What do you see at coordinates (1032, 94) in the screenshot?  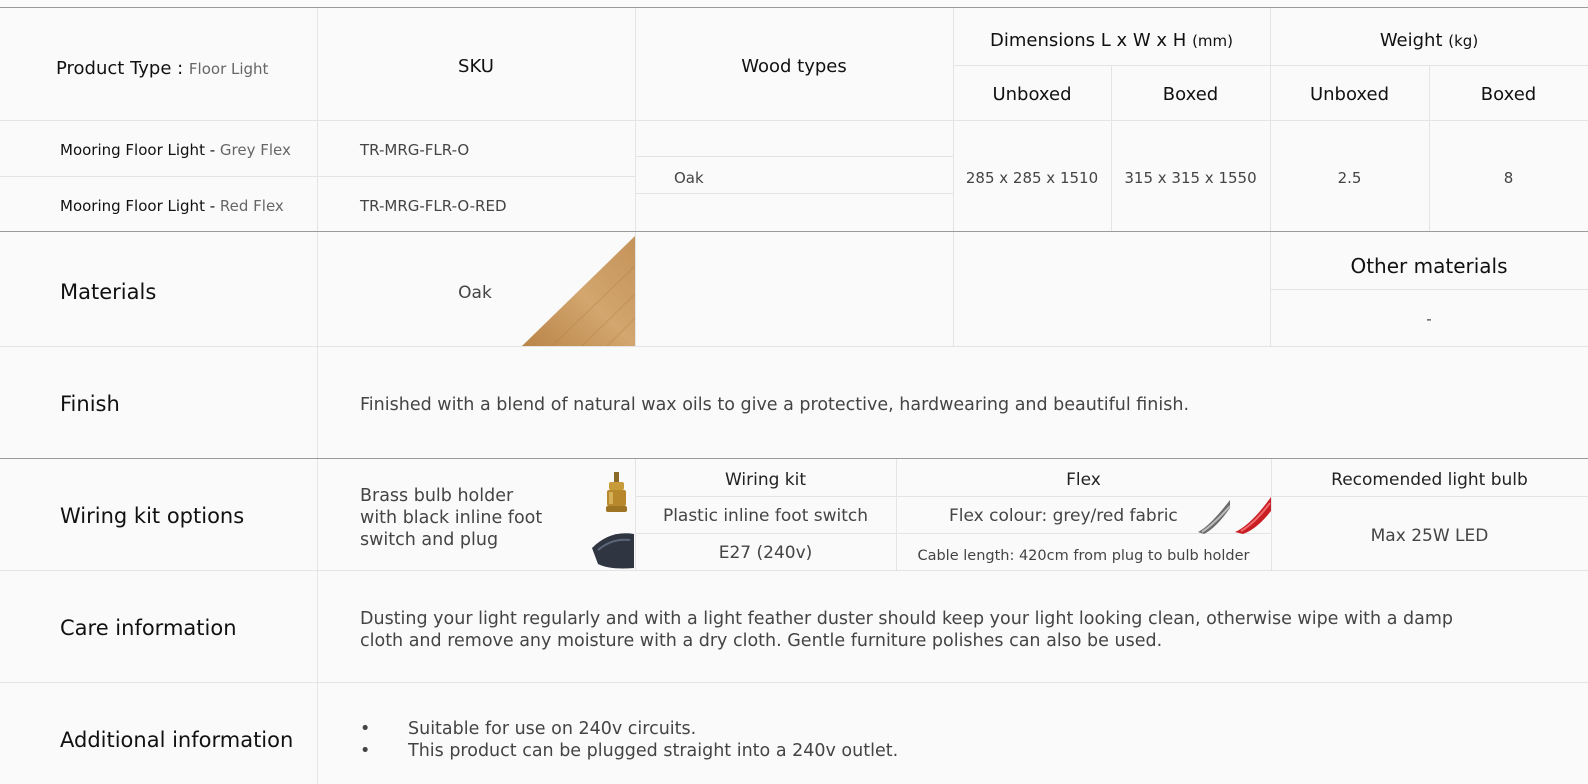 I see `dim-unboxed-header: Unboxed` at bounding box center [1032, 94].